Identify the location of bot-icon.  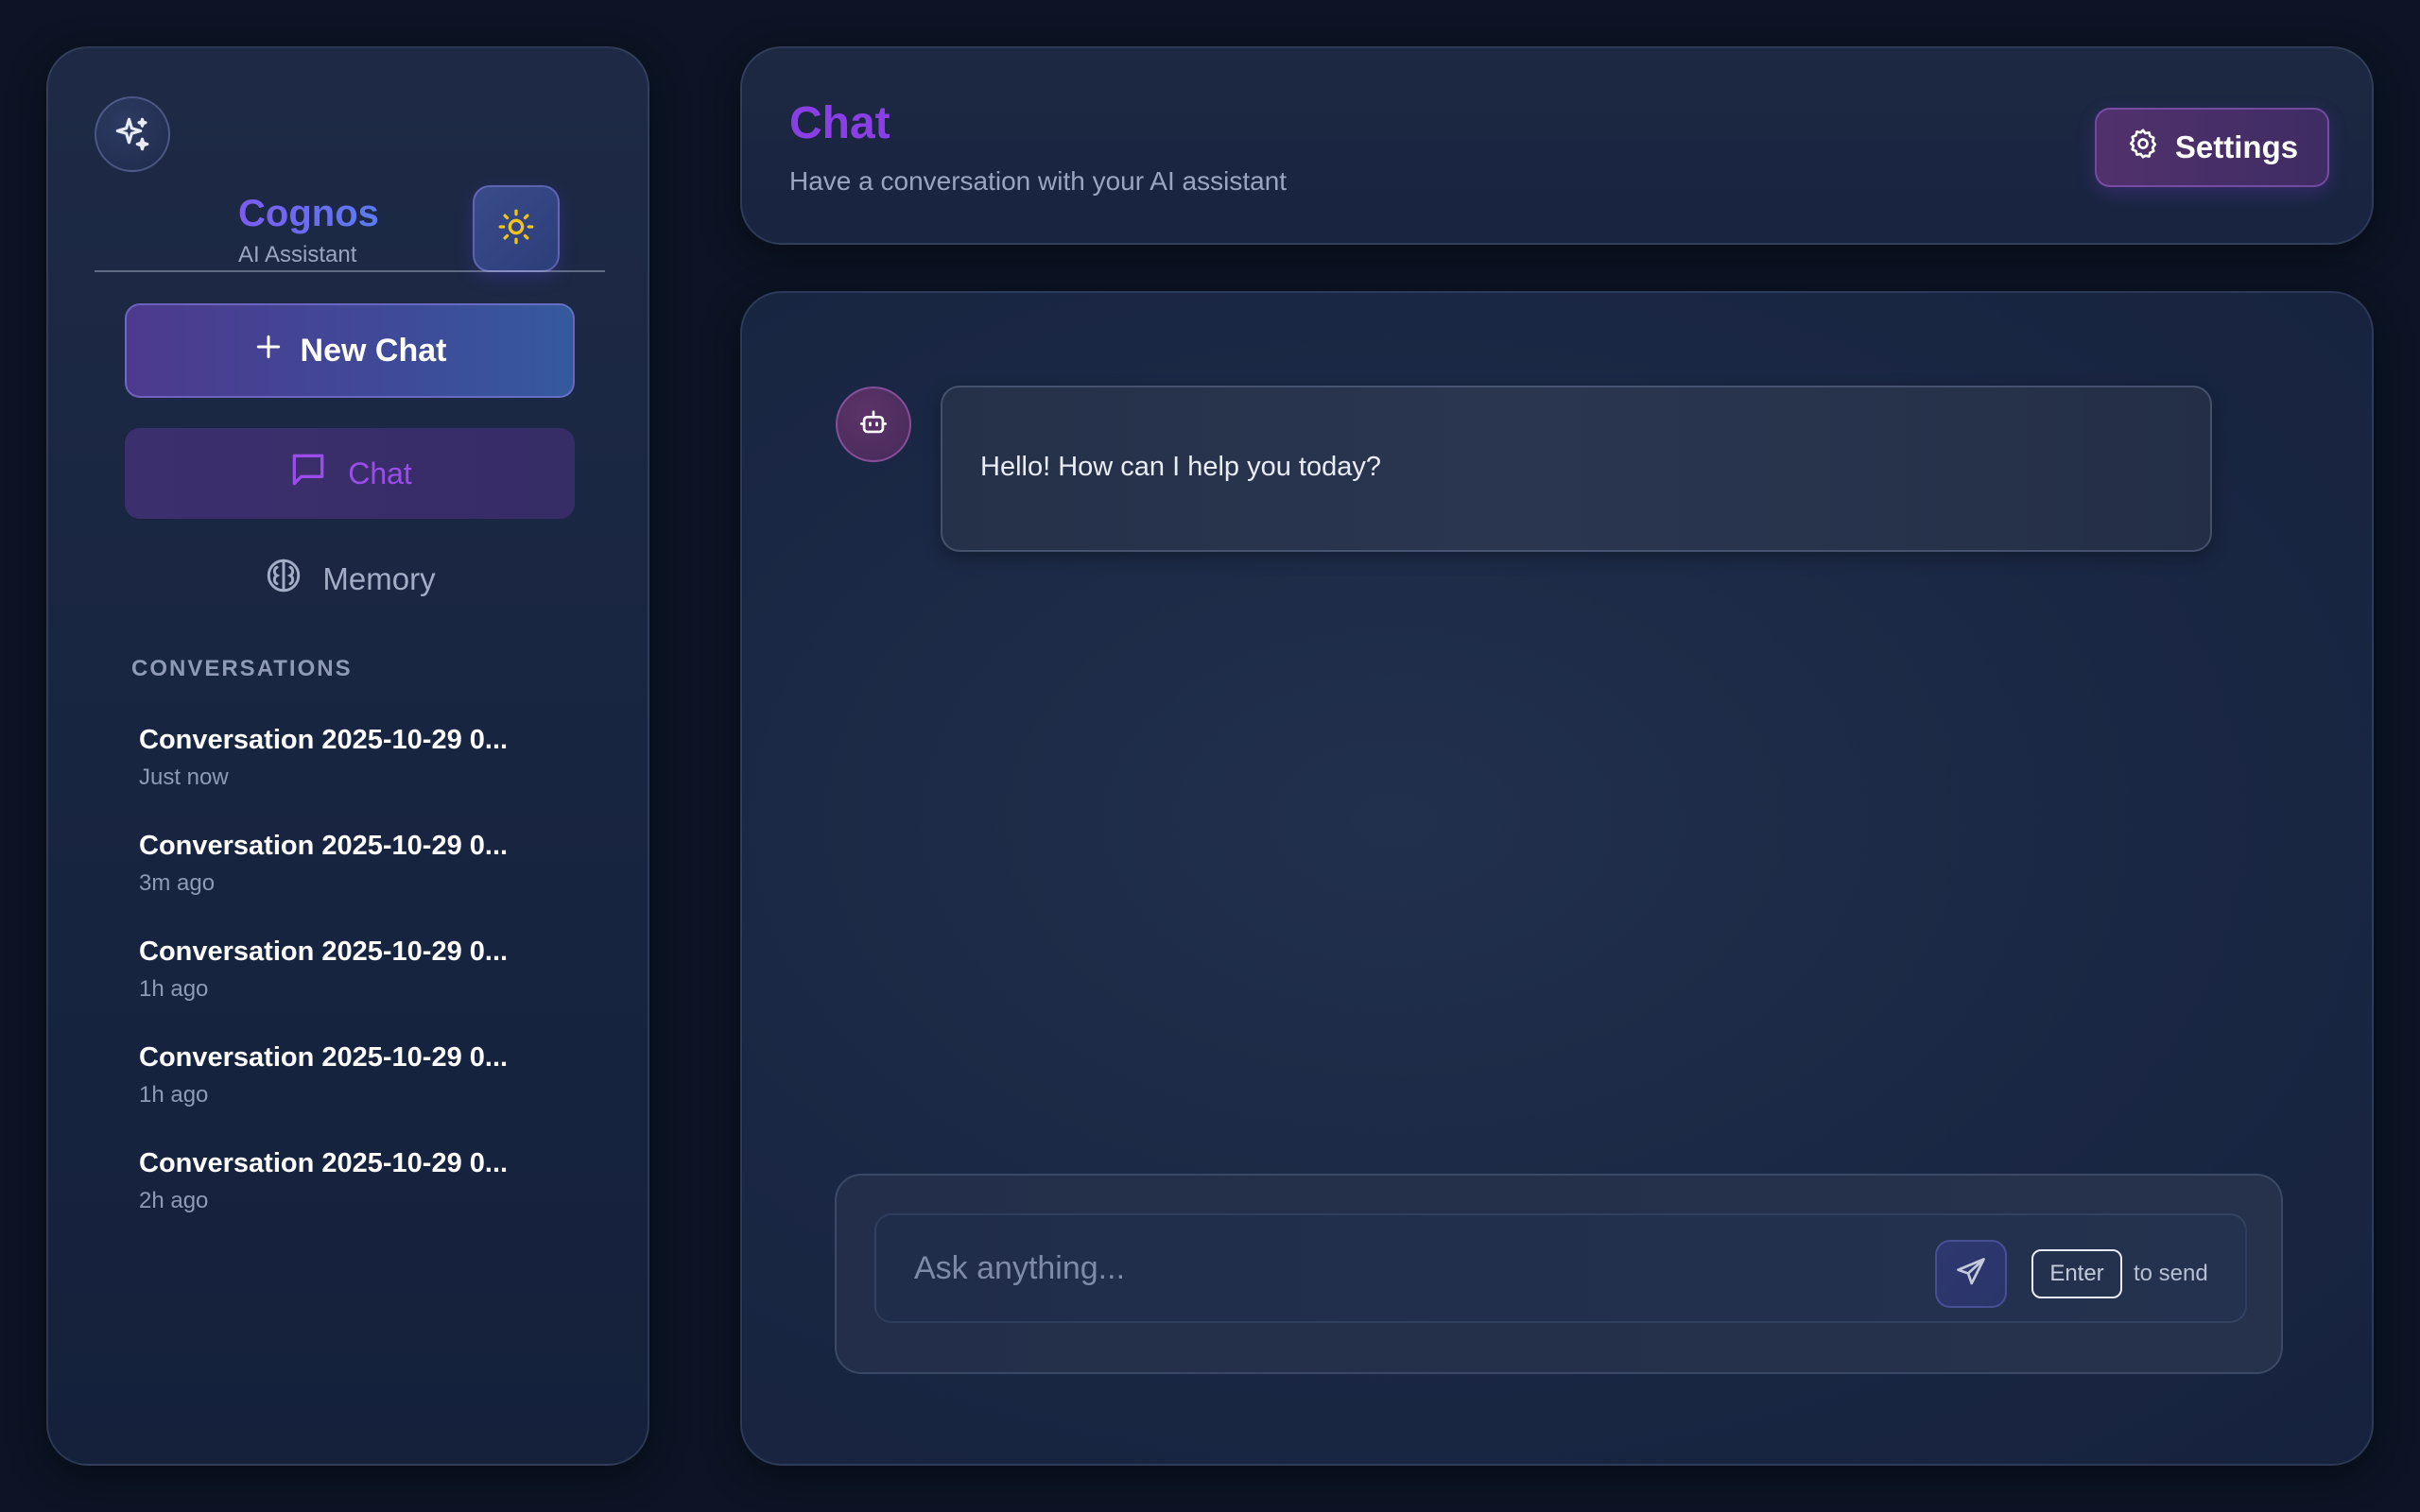
(874, 424).